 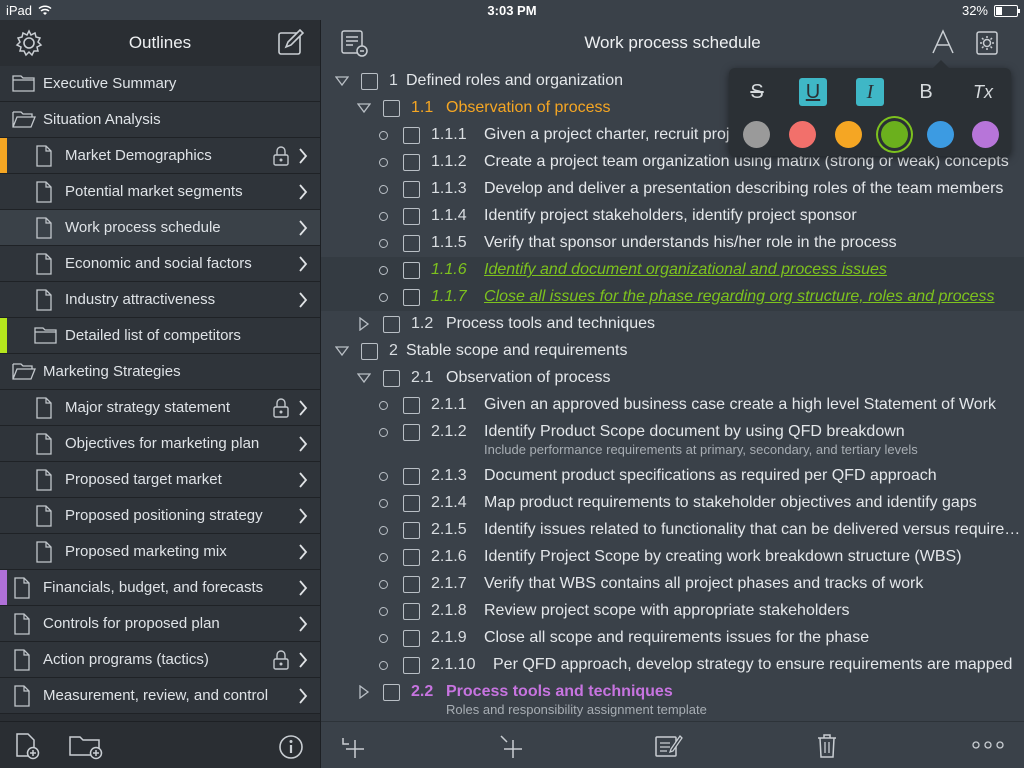 I want to click on font-icon, so click(x=943, y=42).